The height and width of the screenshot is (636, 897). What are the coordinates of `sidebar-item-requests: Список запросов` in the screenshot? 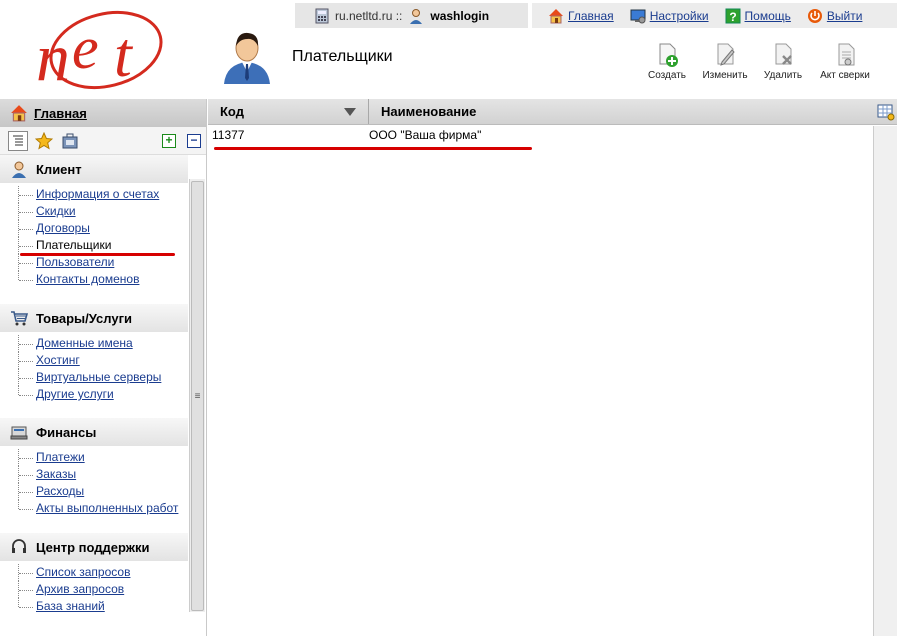 It's located at (103, 572).